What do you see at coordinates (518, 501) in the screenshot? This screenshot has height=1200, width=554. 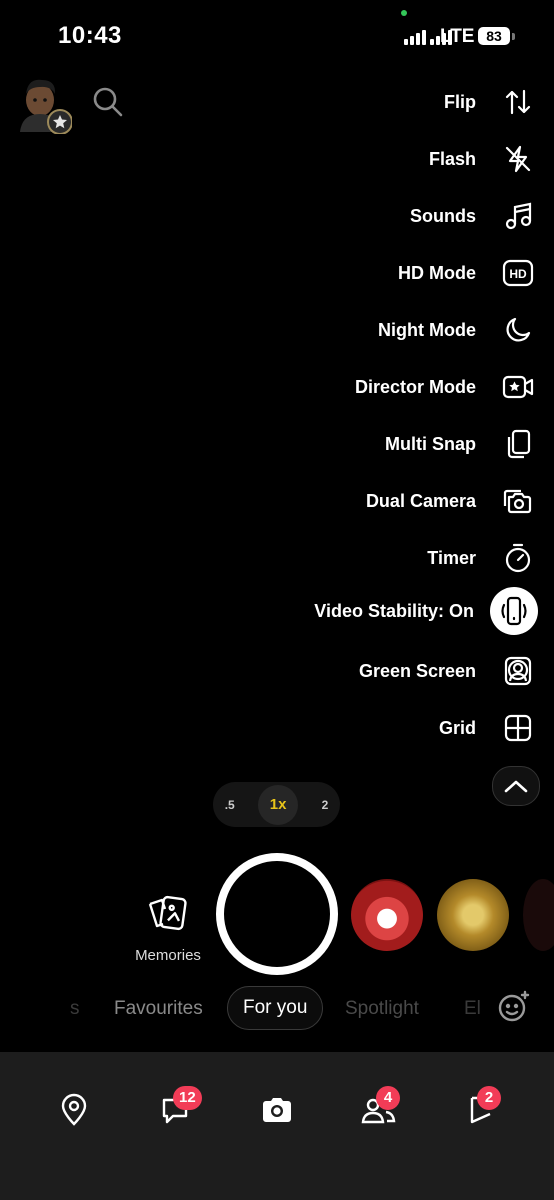 I see `dual-camera-icon` at bounding box center [518, 501].